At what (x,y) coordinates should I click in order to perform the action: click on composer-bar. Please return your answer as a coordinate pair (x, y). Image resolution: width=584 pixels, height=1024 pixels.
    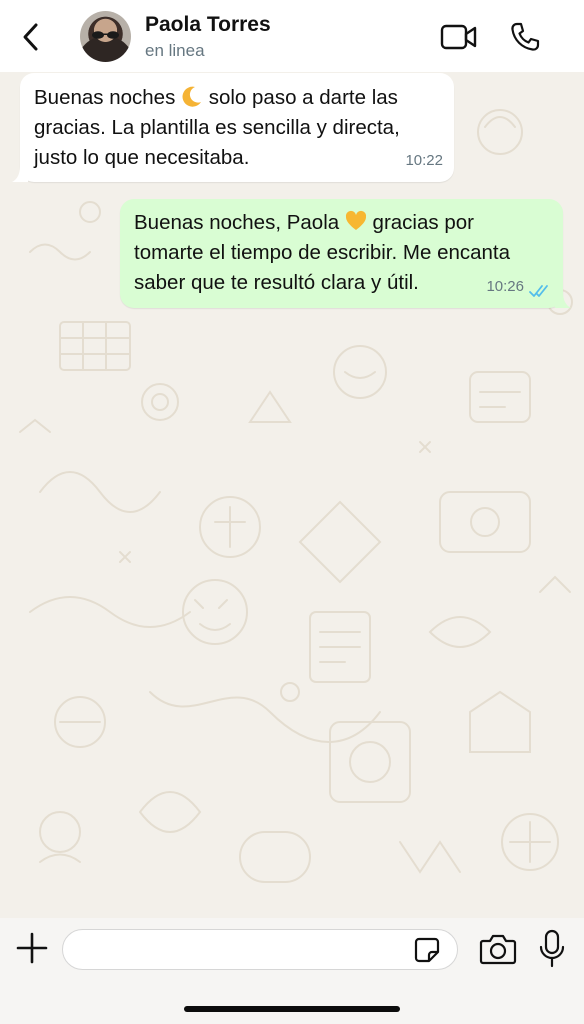
    Looking at the image, I should click on (292, 971).